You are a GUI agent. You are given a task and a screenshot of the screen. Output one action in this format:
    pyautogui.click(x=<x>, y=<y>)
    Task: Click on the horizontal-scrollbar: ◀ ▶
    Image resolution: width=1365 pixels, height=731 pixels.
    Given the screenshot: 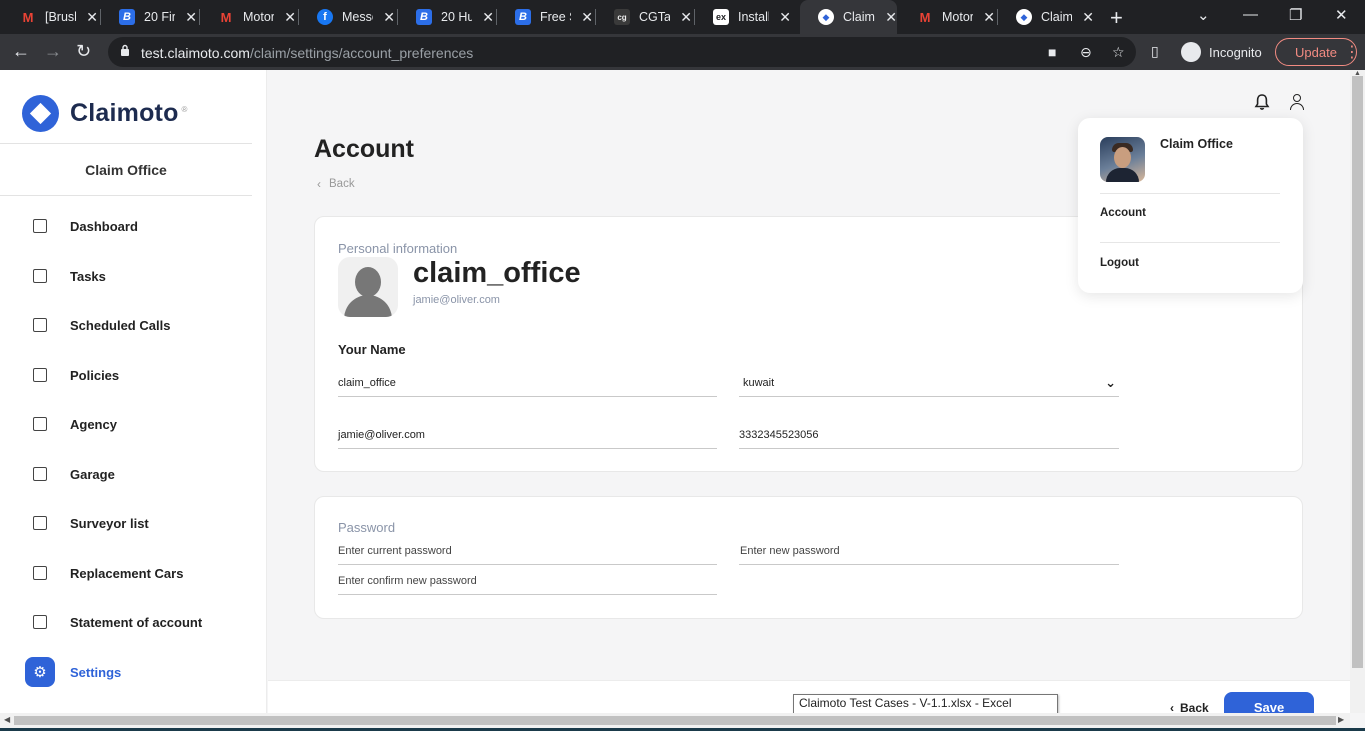 What is the action you would take?
    pyautogui.click(x=675, y=720)
    